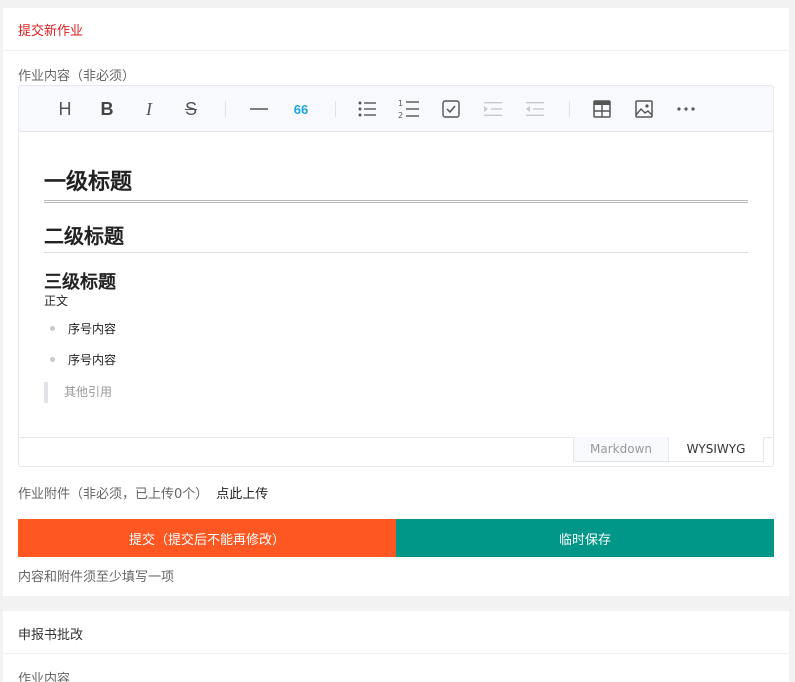  I want to click on submit-button: 提交（提交后不能再修改）, so click(207, 538).